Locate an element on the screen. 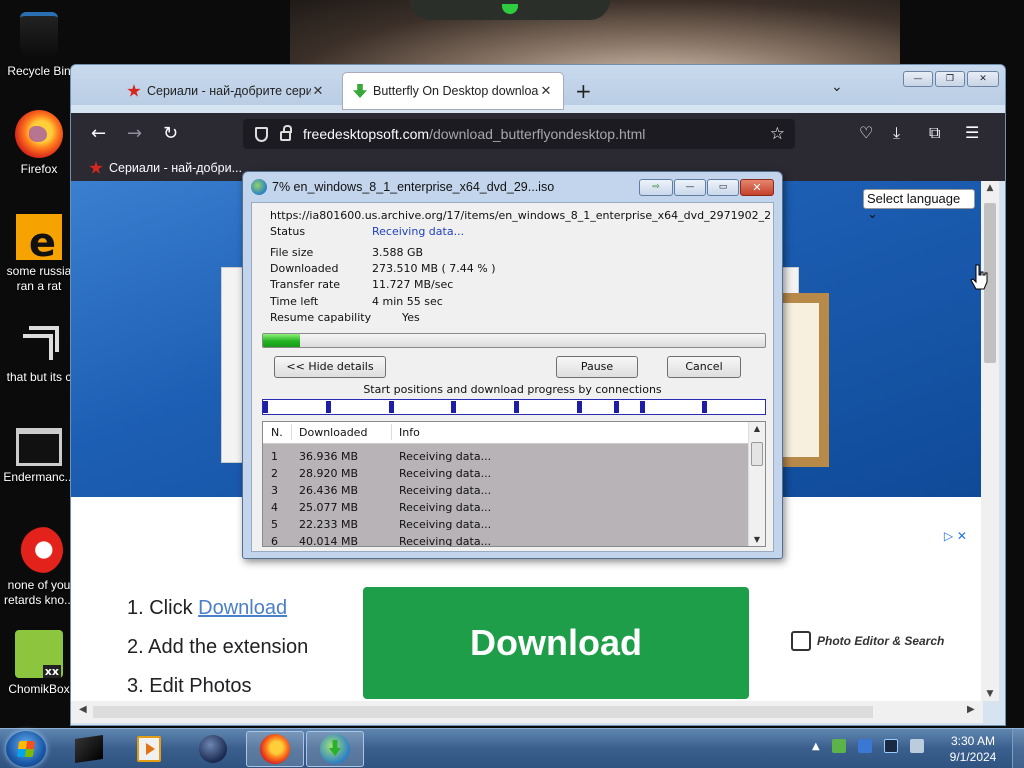 The image size is (1024, 768). pause-button: Pause is located at coordinates (597, 367).